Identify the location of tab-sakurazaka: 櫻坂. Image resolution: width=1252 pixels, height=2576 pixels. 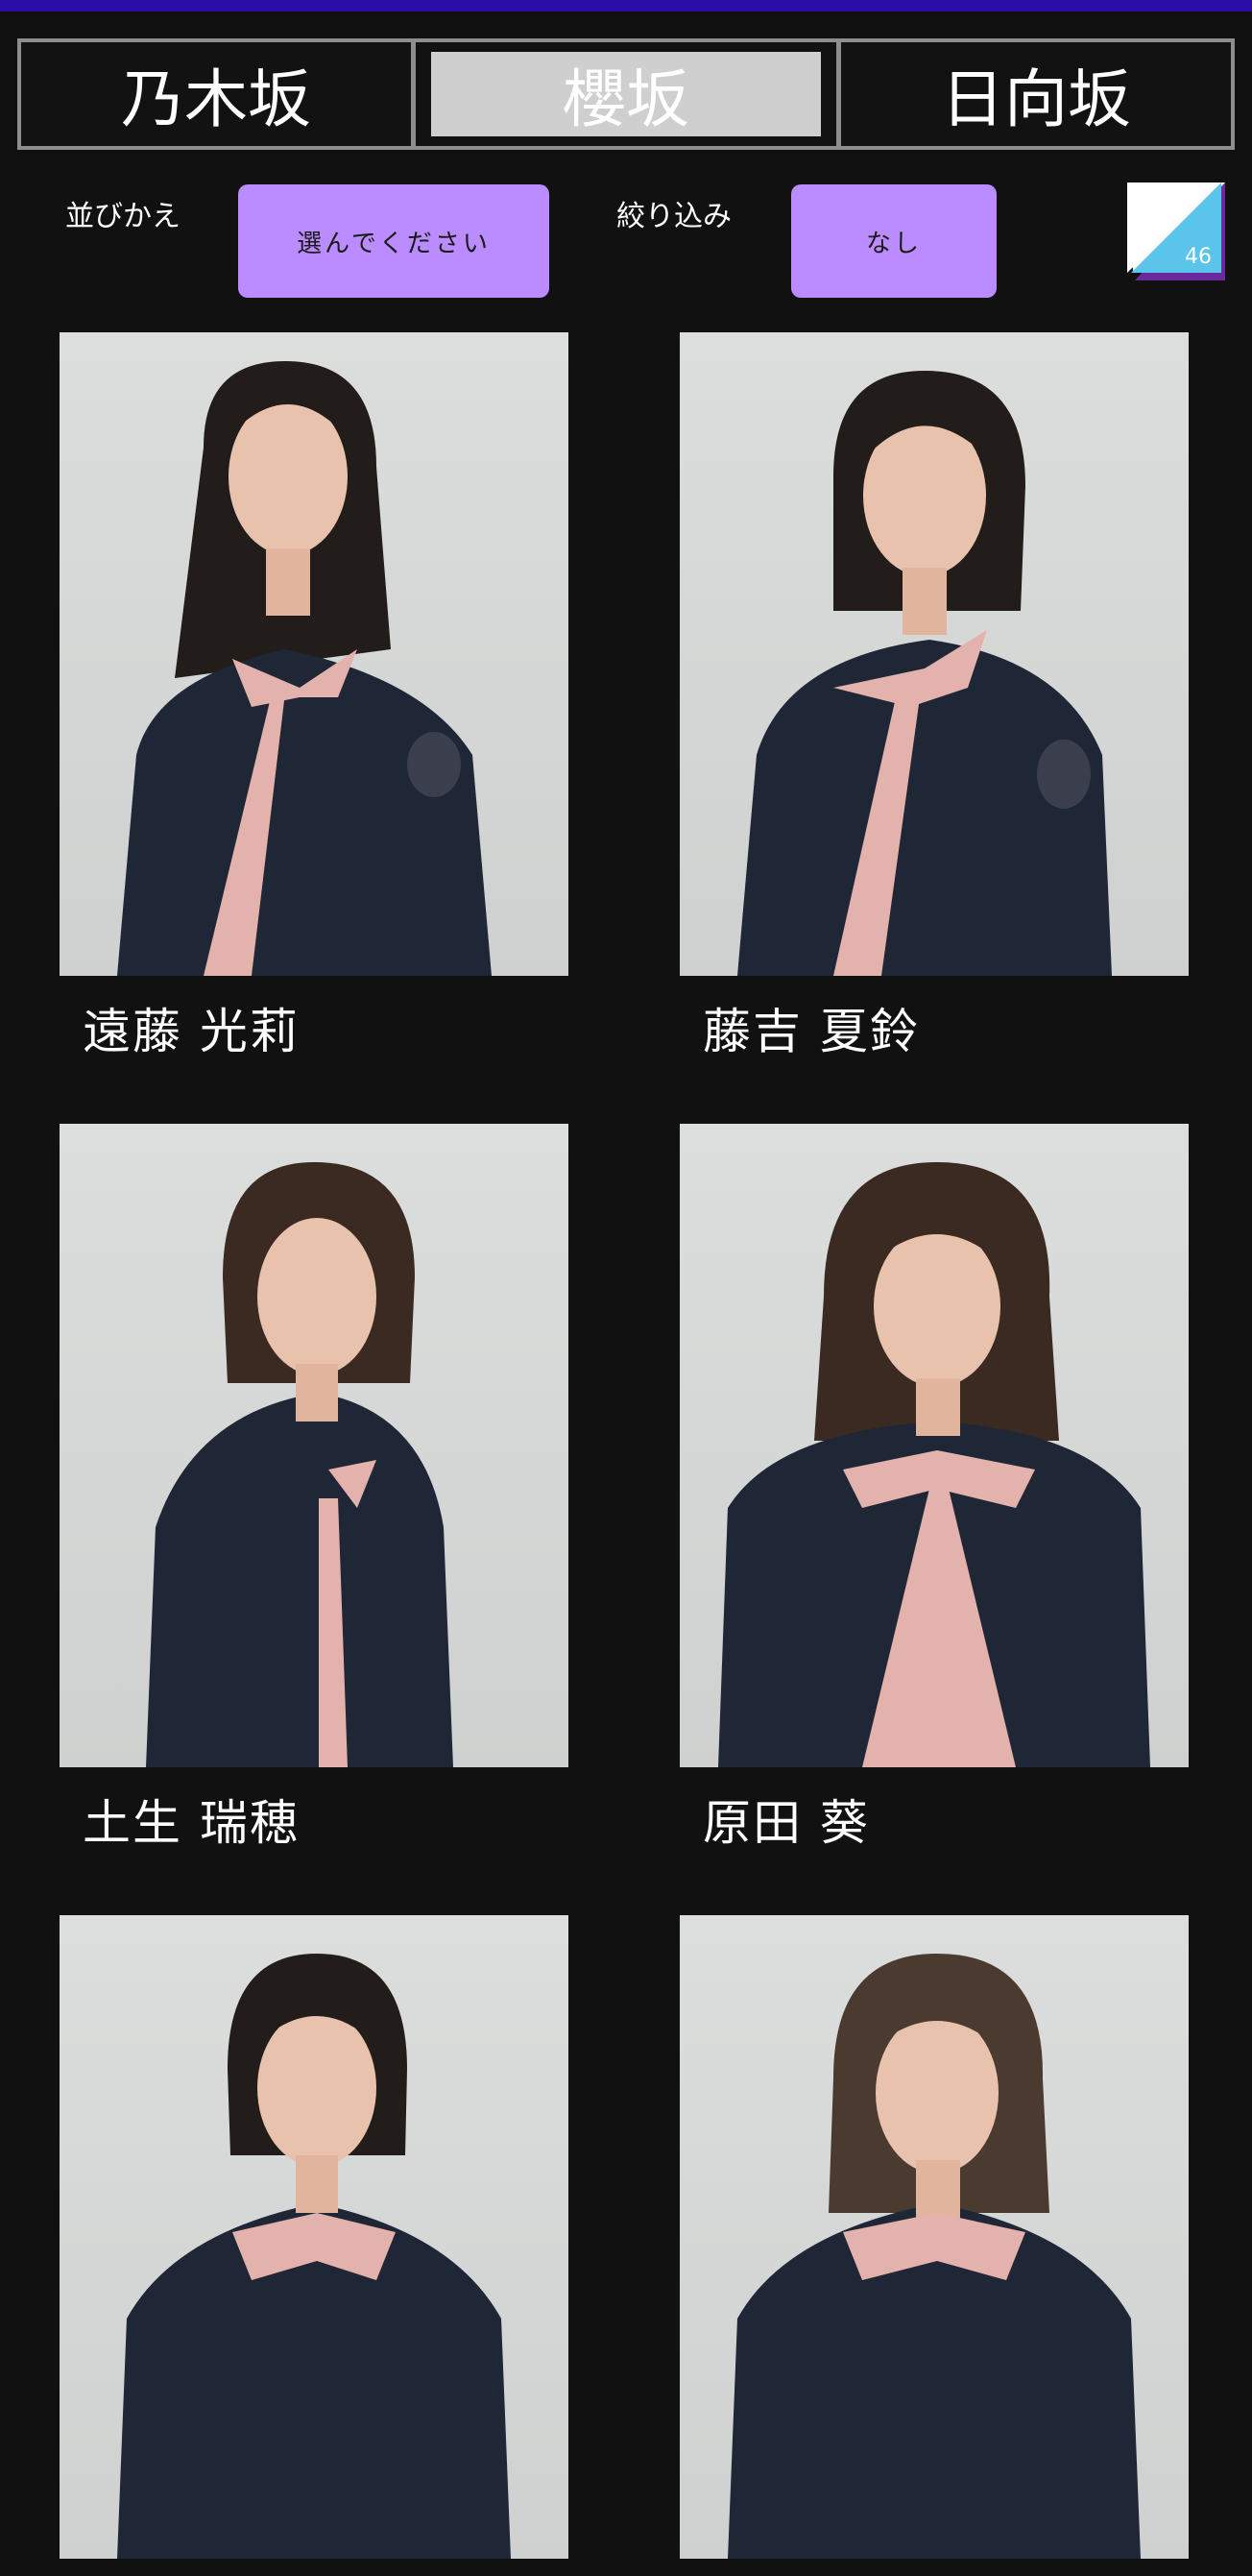
(626, 94).